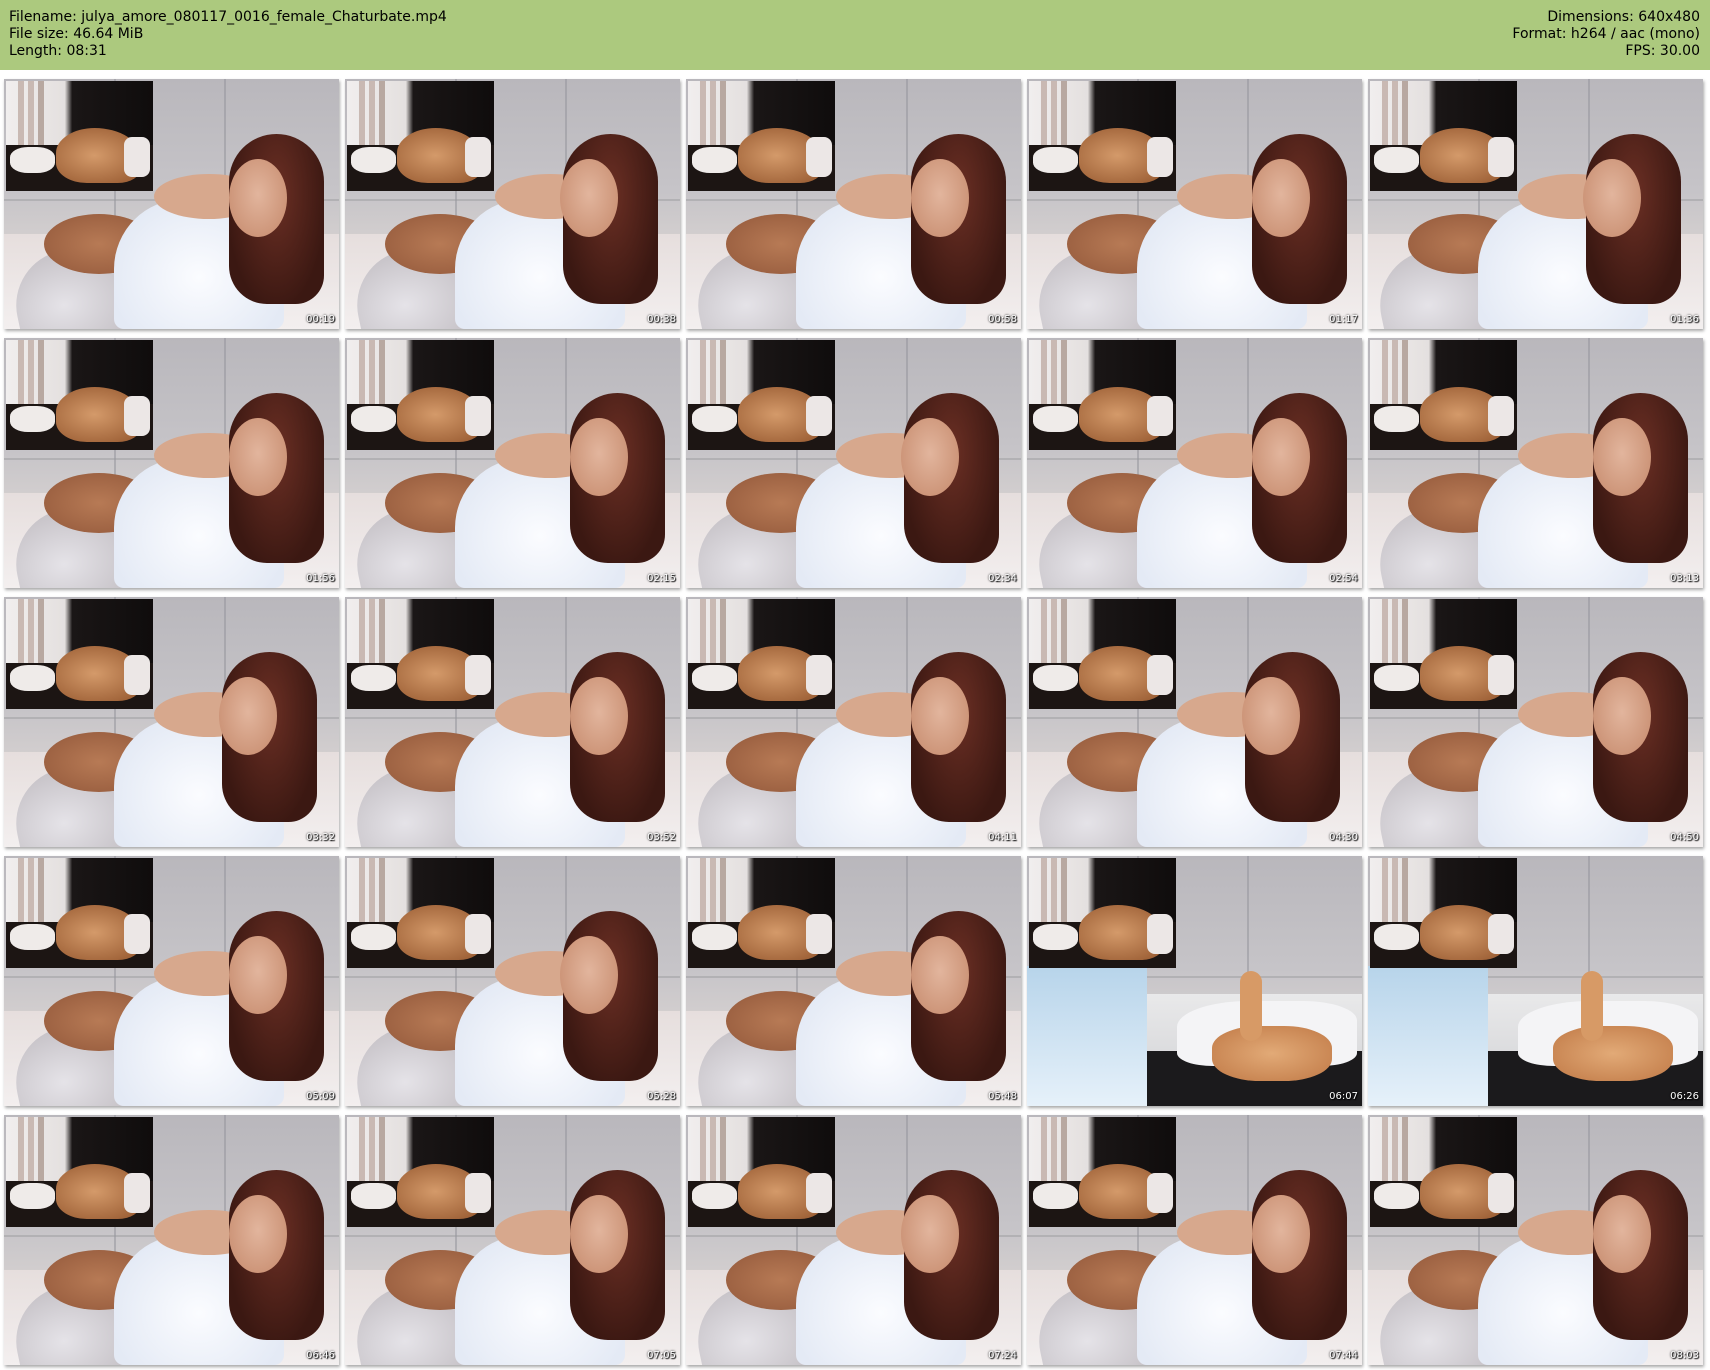 Image resolution: width=1710 pixels, height=1370 pixels. Describe the element at coordinates (512, 1240) in the screenshot. I see `video-thumbnail: 07:05` at that location.